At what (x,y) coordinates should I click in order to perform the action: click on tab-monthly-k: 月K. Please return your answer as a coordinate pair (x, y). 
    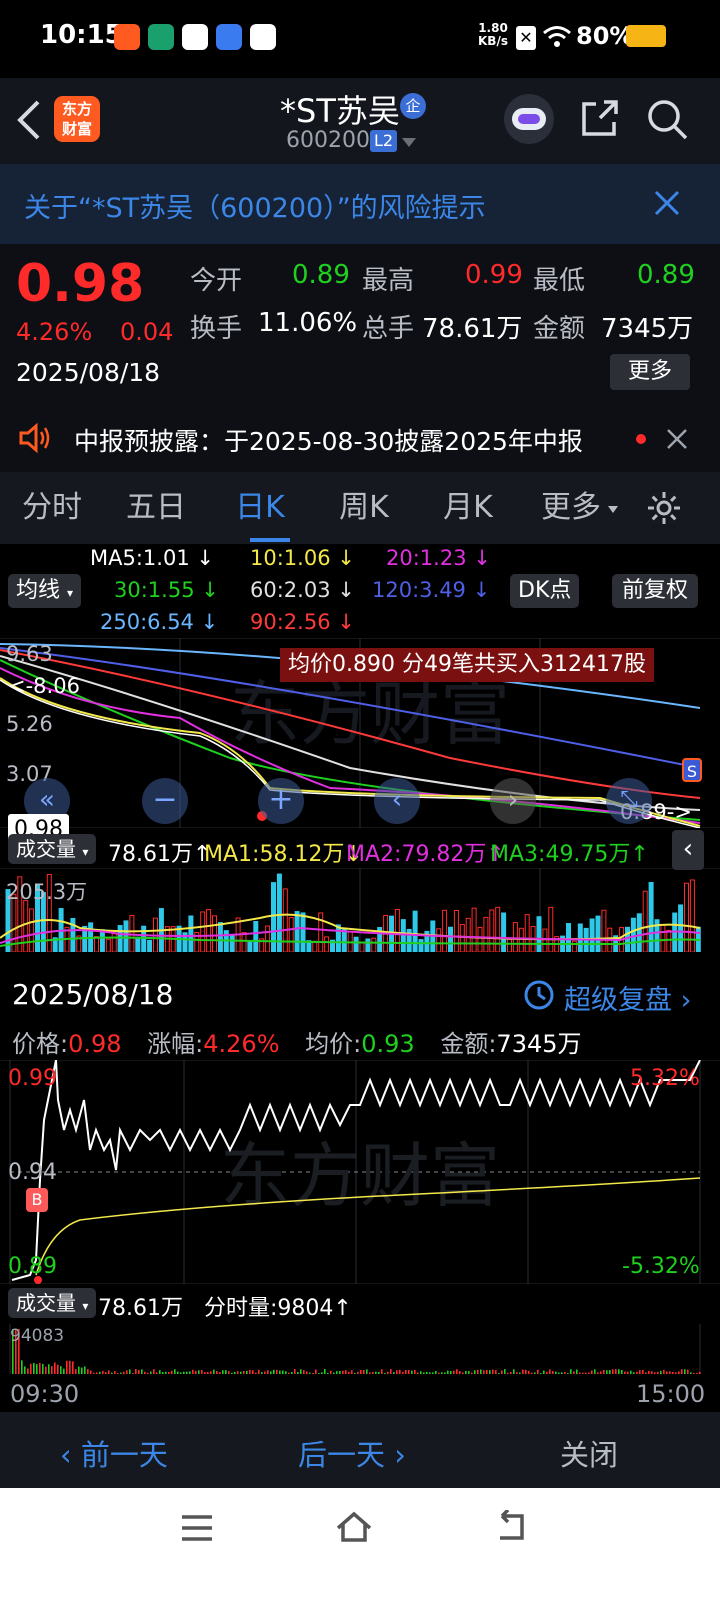
    Looking at the image, I should click on (468, 508).